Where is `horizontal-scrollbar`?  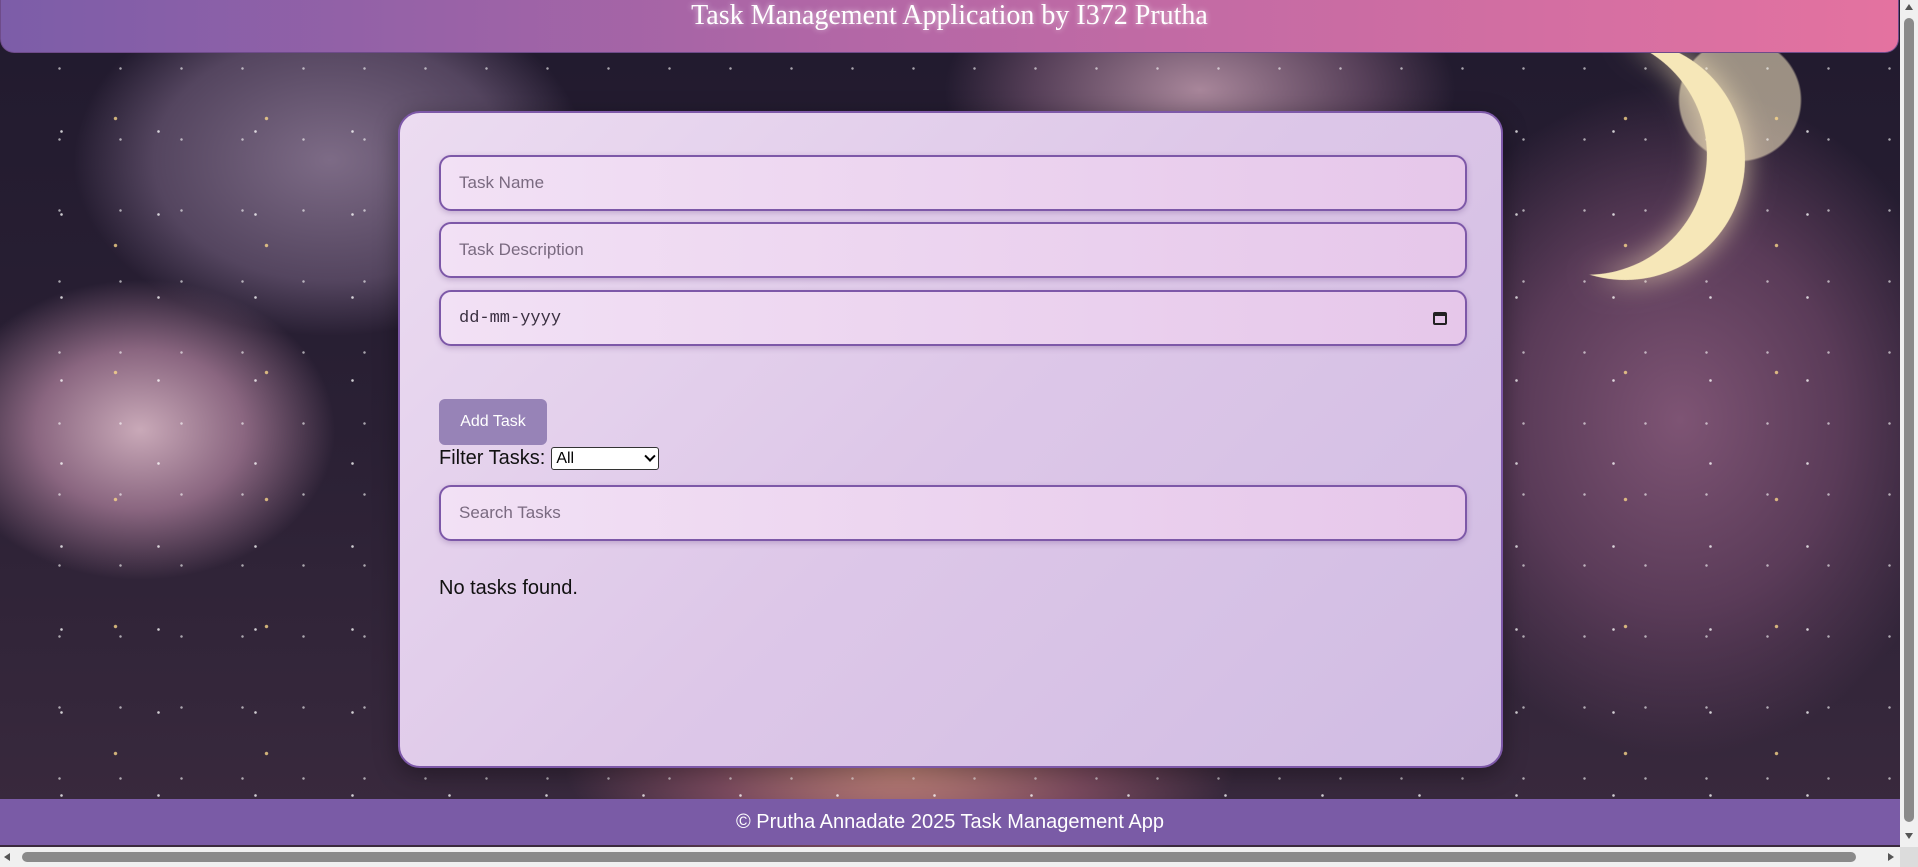 horizontal-scrollbar is located at coordinates (950, 857).